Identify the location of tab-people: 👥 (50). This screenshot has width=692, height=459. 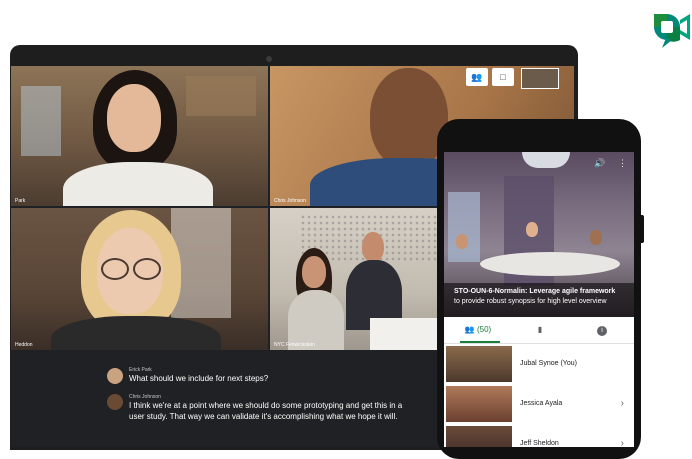
(478, 330).